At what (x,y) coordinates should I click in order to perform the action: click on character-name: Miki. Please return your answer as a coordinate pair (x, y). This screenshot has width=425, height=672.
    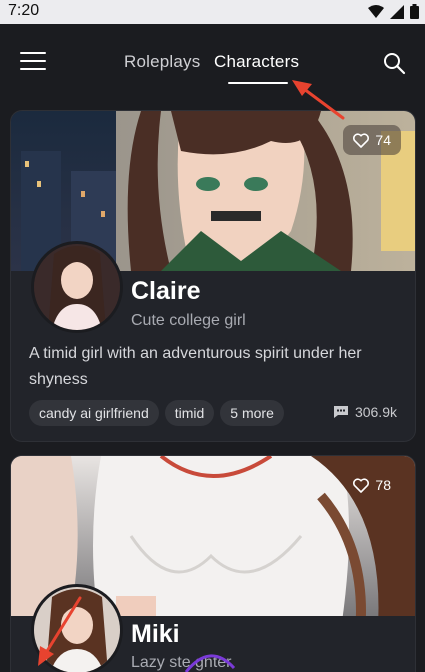
    Looking at the image, I should click on (155, 634).